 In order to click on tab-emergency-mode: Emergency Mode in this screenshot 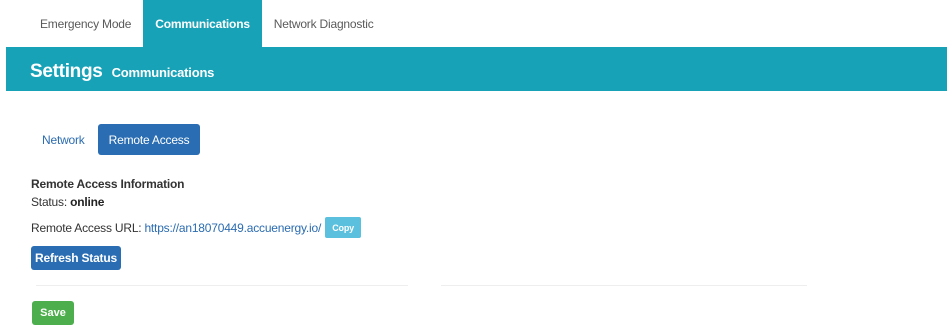, I will do `click(85, 23)`.